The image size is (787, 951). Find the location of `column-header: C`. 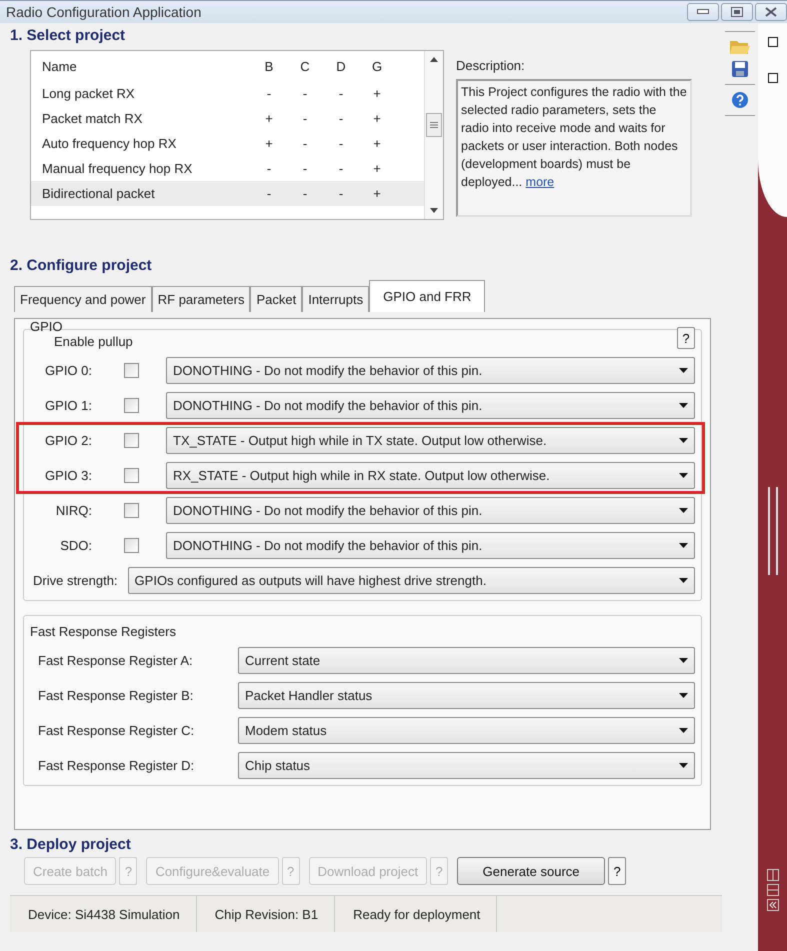

column-header: C is located at coordinates (305, 66).